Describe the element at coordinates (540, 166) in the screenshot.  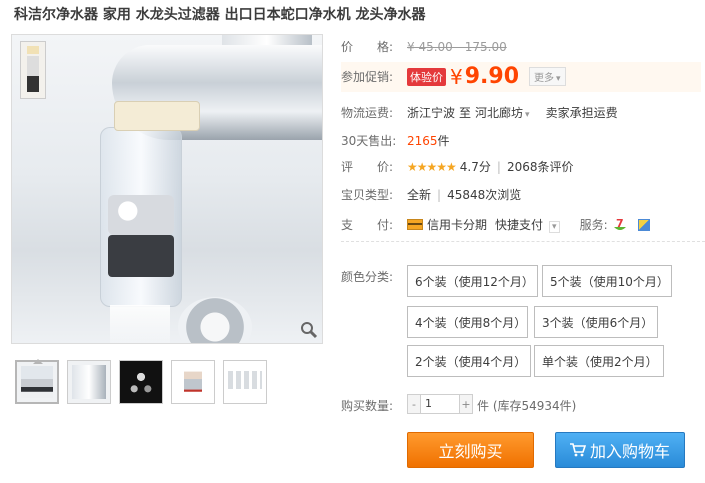
I see `review-count-link: 2068条评价` at that location.